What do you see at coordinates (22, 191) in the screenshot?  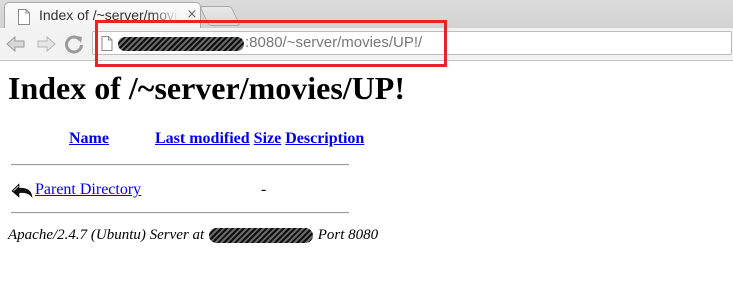 I see `curved-back-arrow-icon` at bounding box center [22, 191].